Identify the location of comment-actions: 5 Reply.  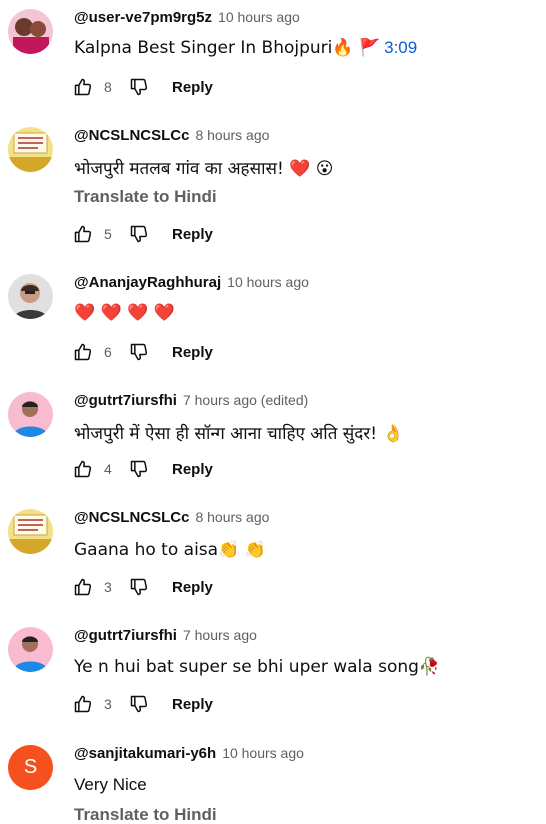
(142, 234).